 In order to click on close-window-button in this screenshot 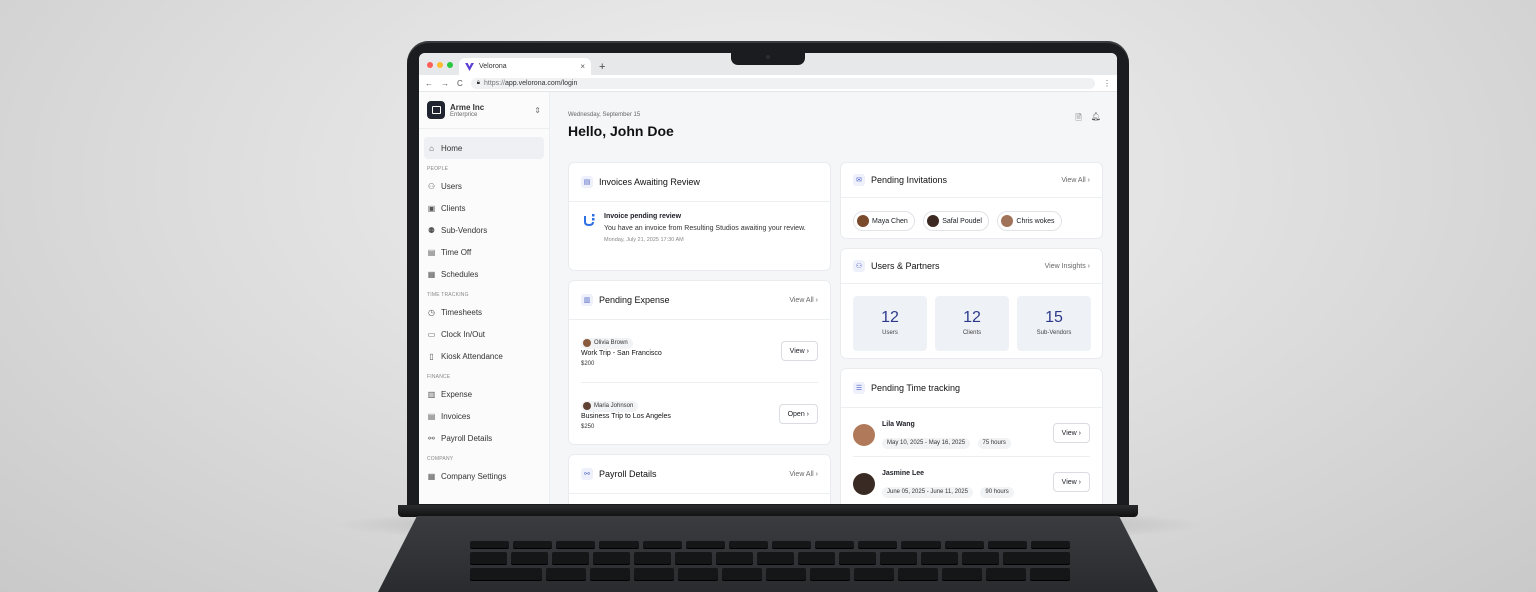, I will do `click(430, 65)`.